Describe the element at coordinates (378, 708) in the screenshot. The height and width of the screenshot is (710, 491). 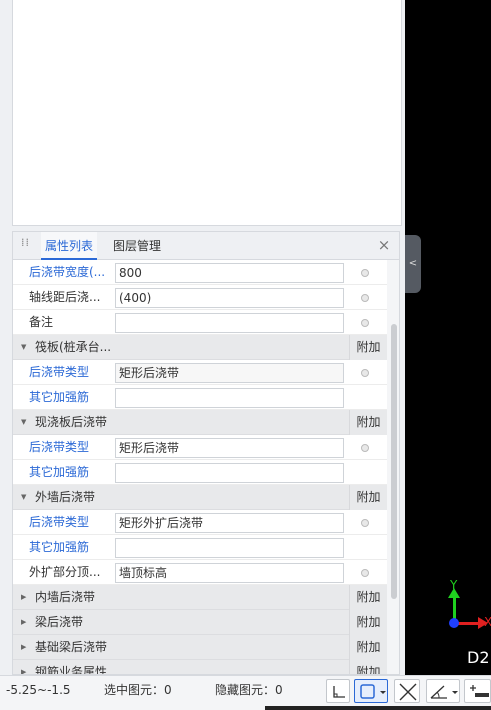
I see `bottom-strip` at that location.